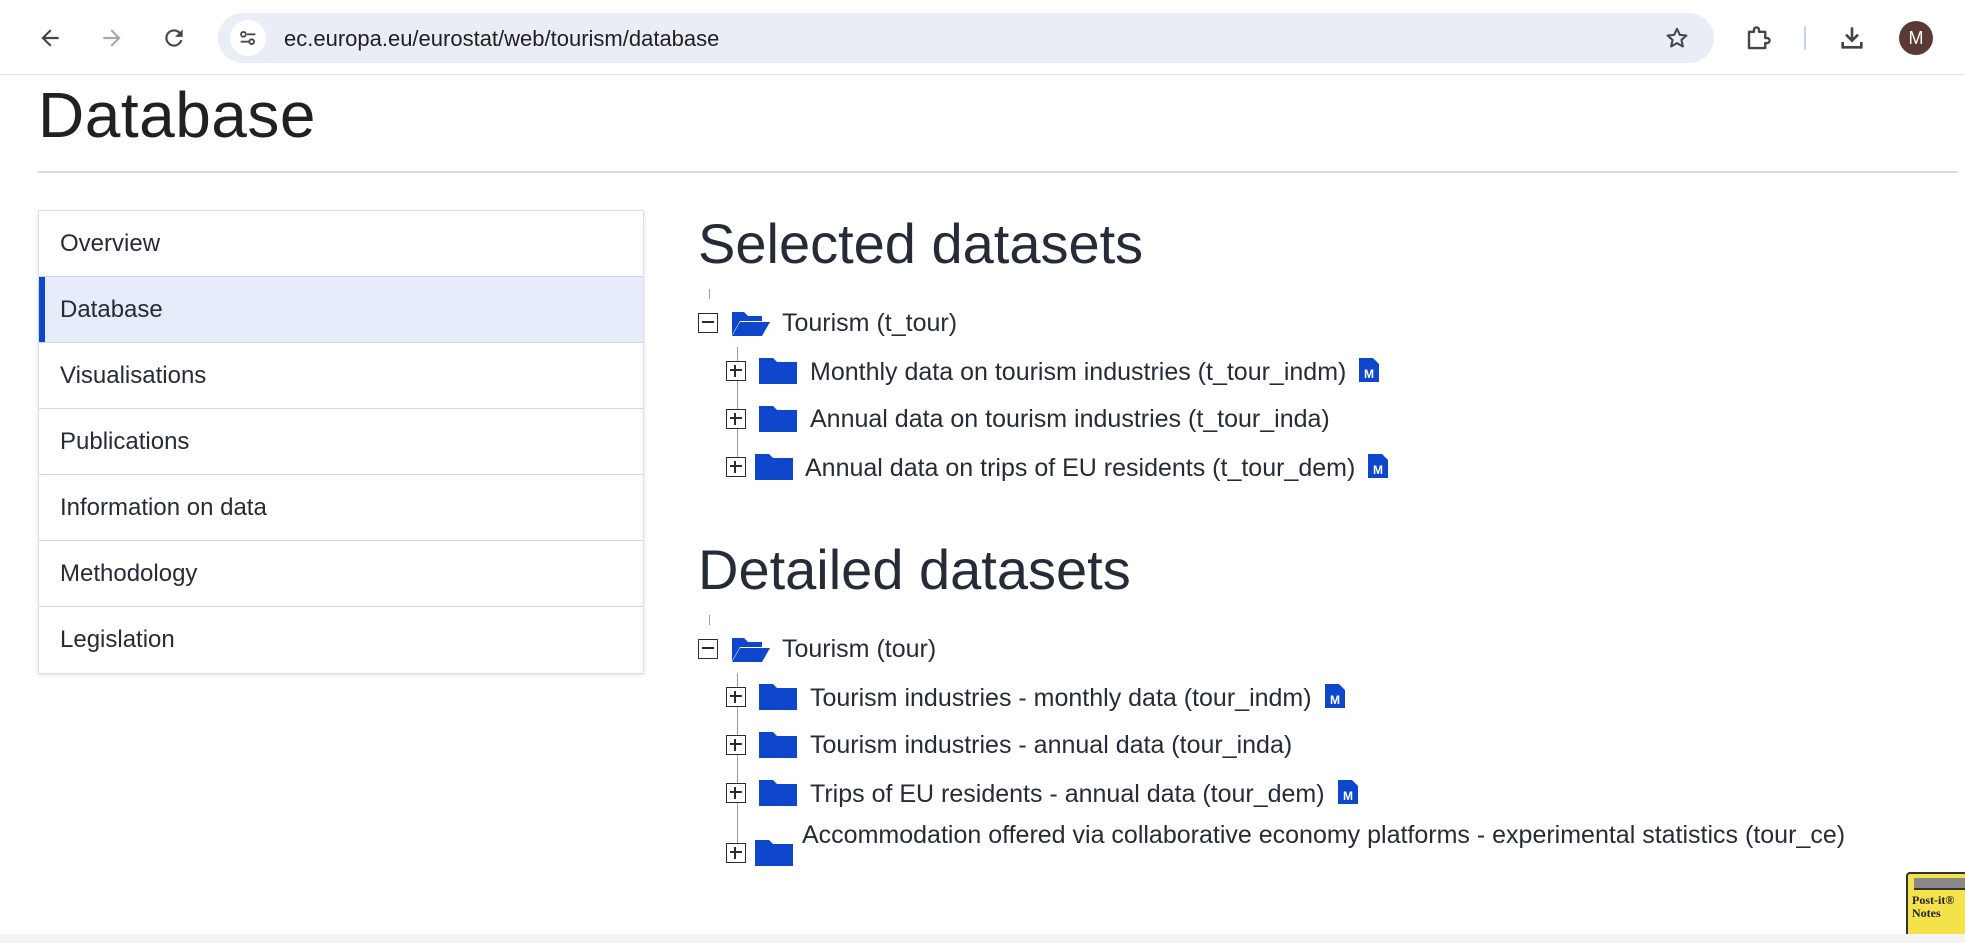 The image size is (1965, 943). I want to click on reload-icon, so click(174, 38).